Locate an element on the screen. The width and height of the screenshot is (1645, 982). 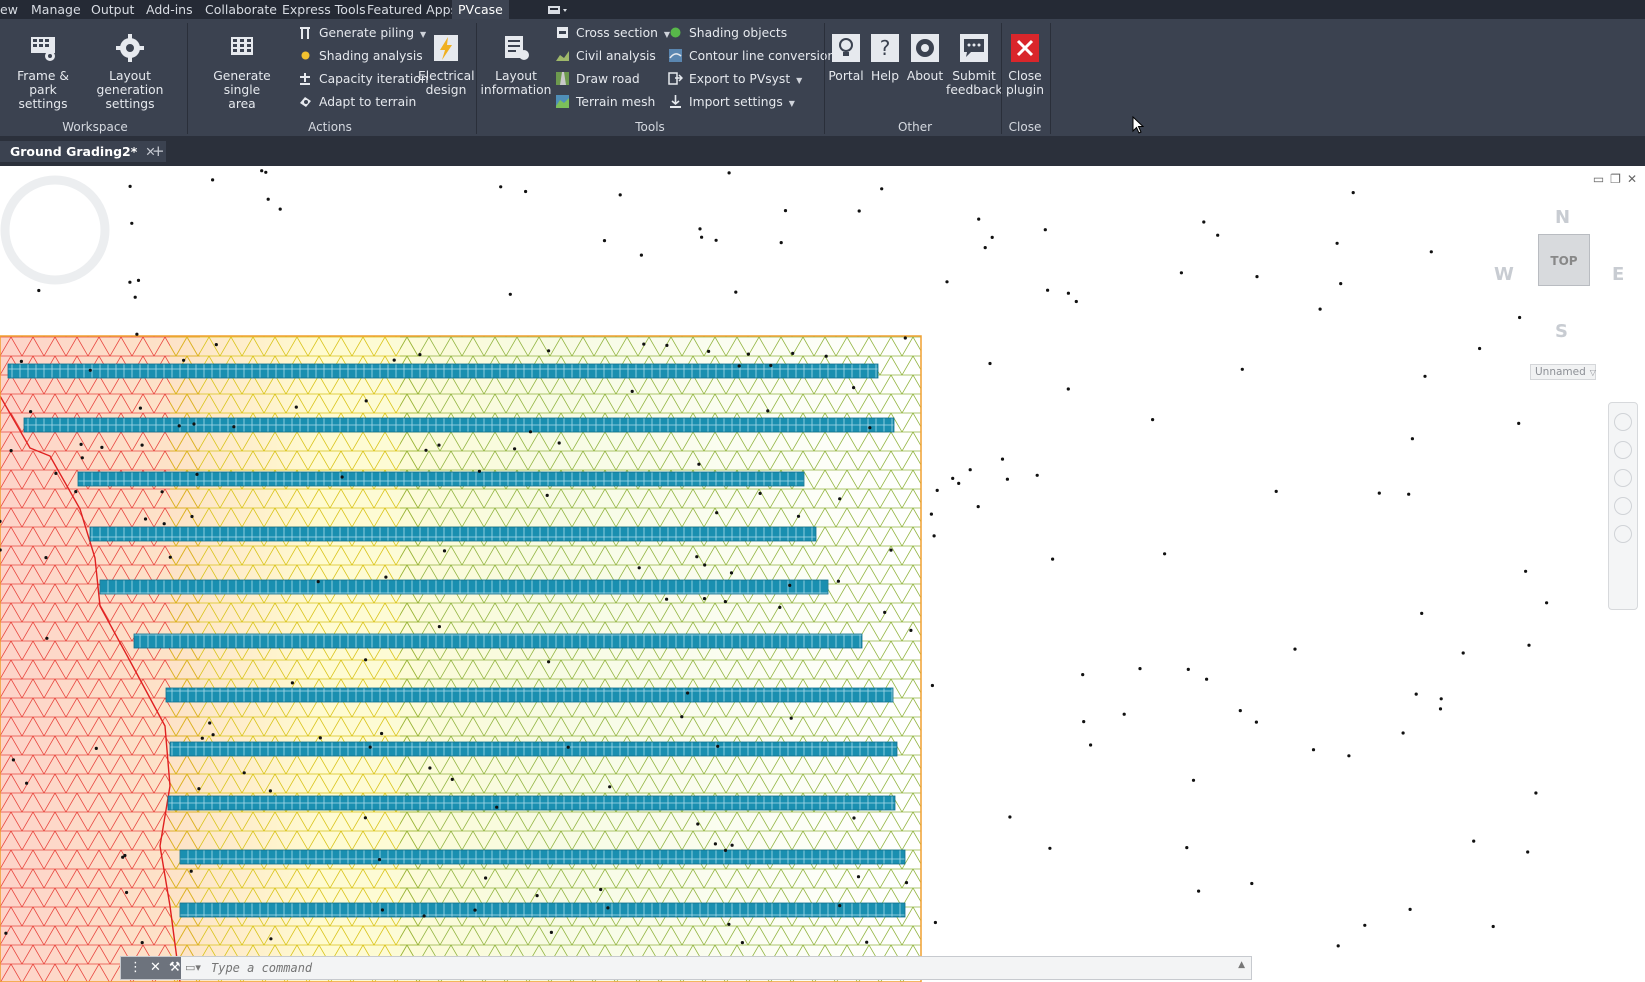
portal-button: Portal is located at coordinates (846, 58).